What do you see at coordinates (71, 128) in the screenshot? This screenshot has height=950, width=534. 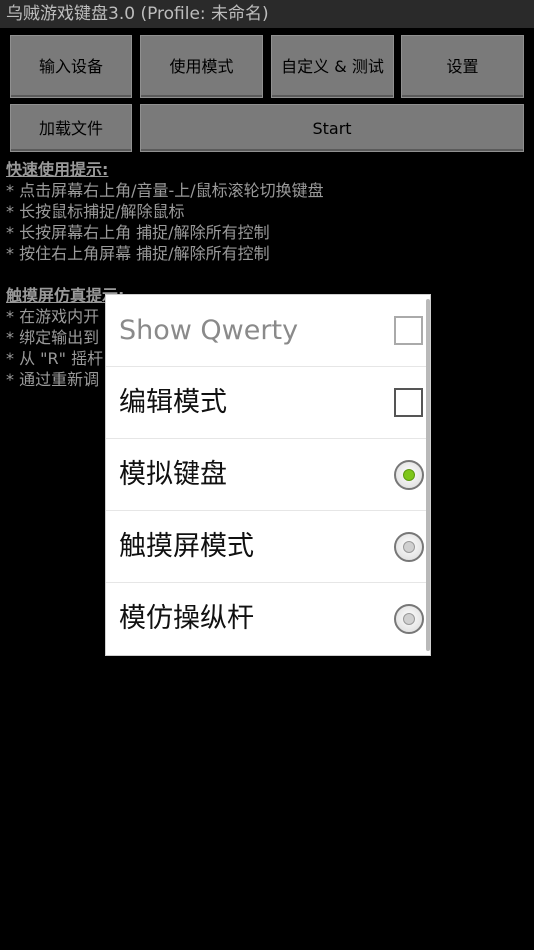 I see `load-file-button: 加载文件` at bounding box center [71, 128].